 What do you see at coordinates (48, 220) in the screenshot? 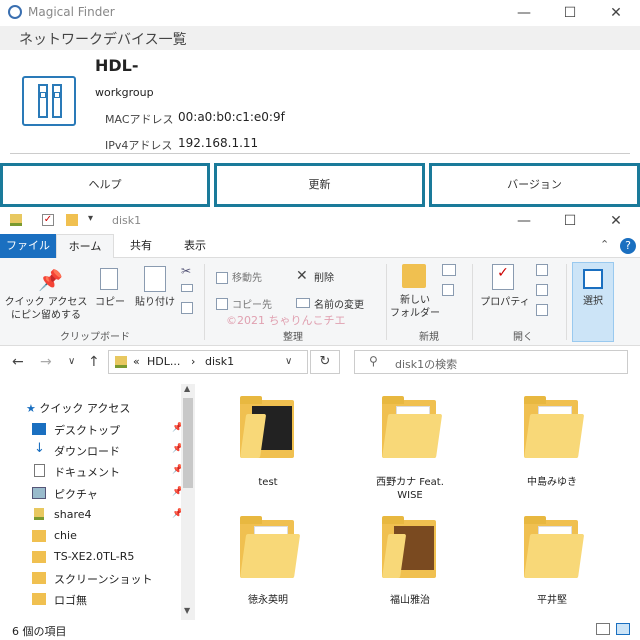
I see `properties-check-icon: ✓` at bounding box center [48, 220].